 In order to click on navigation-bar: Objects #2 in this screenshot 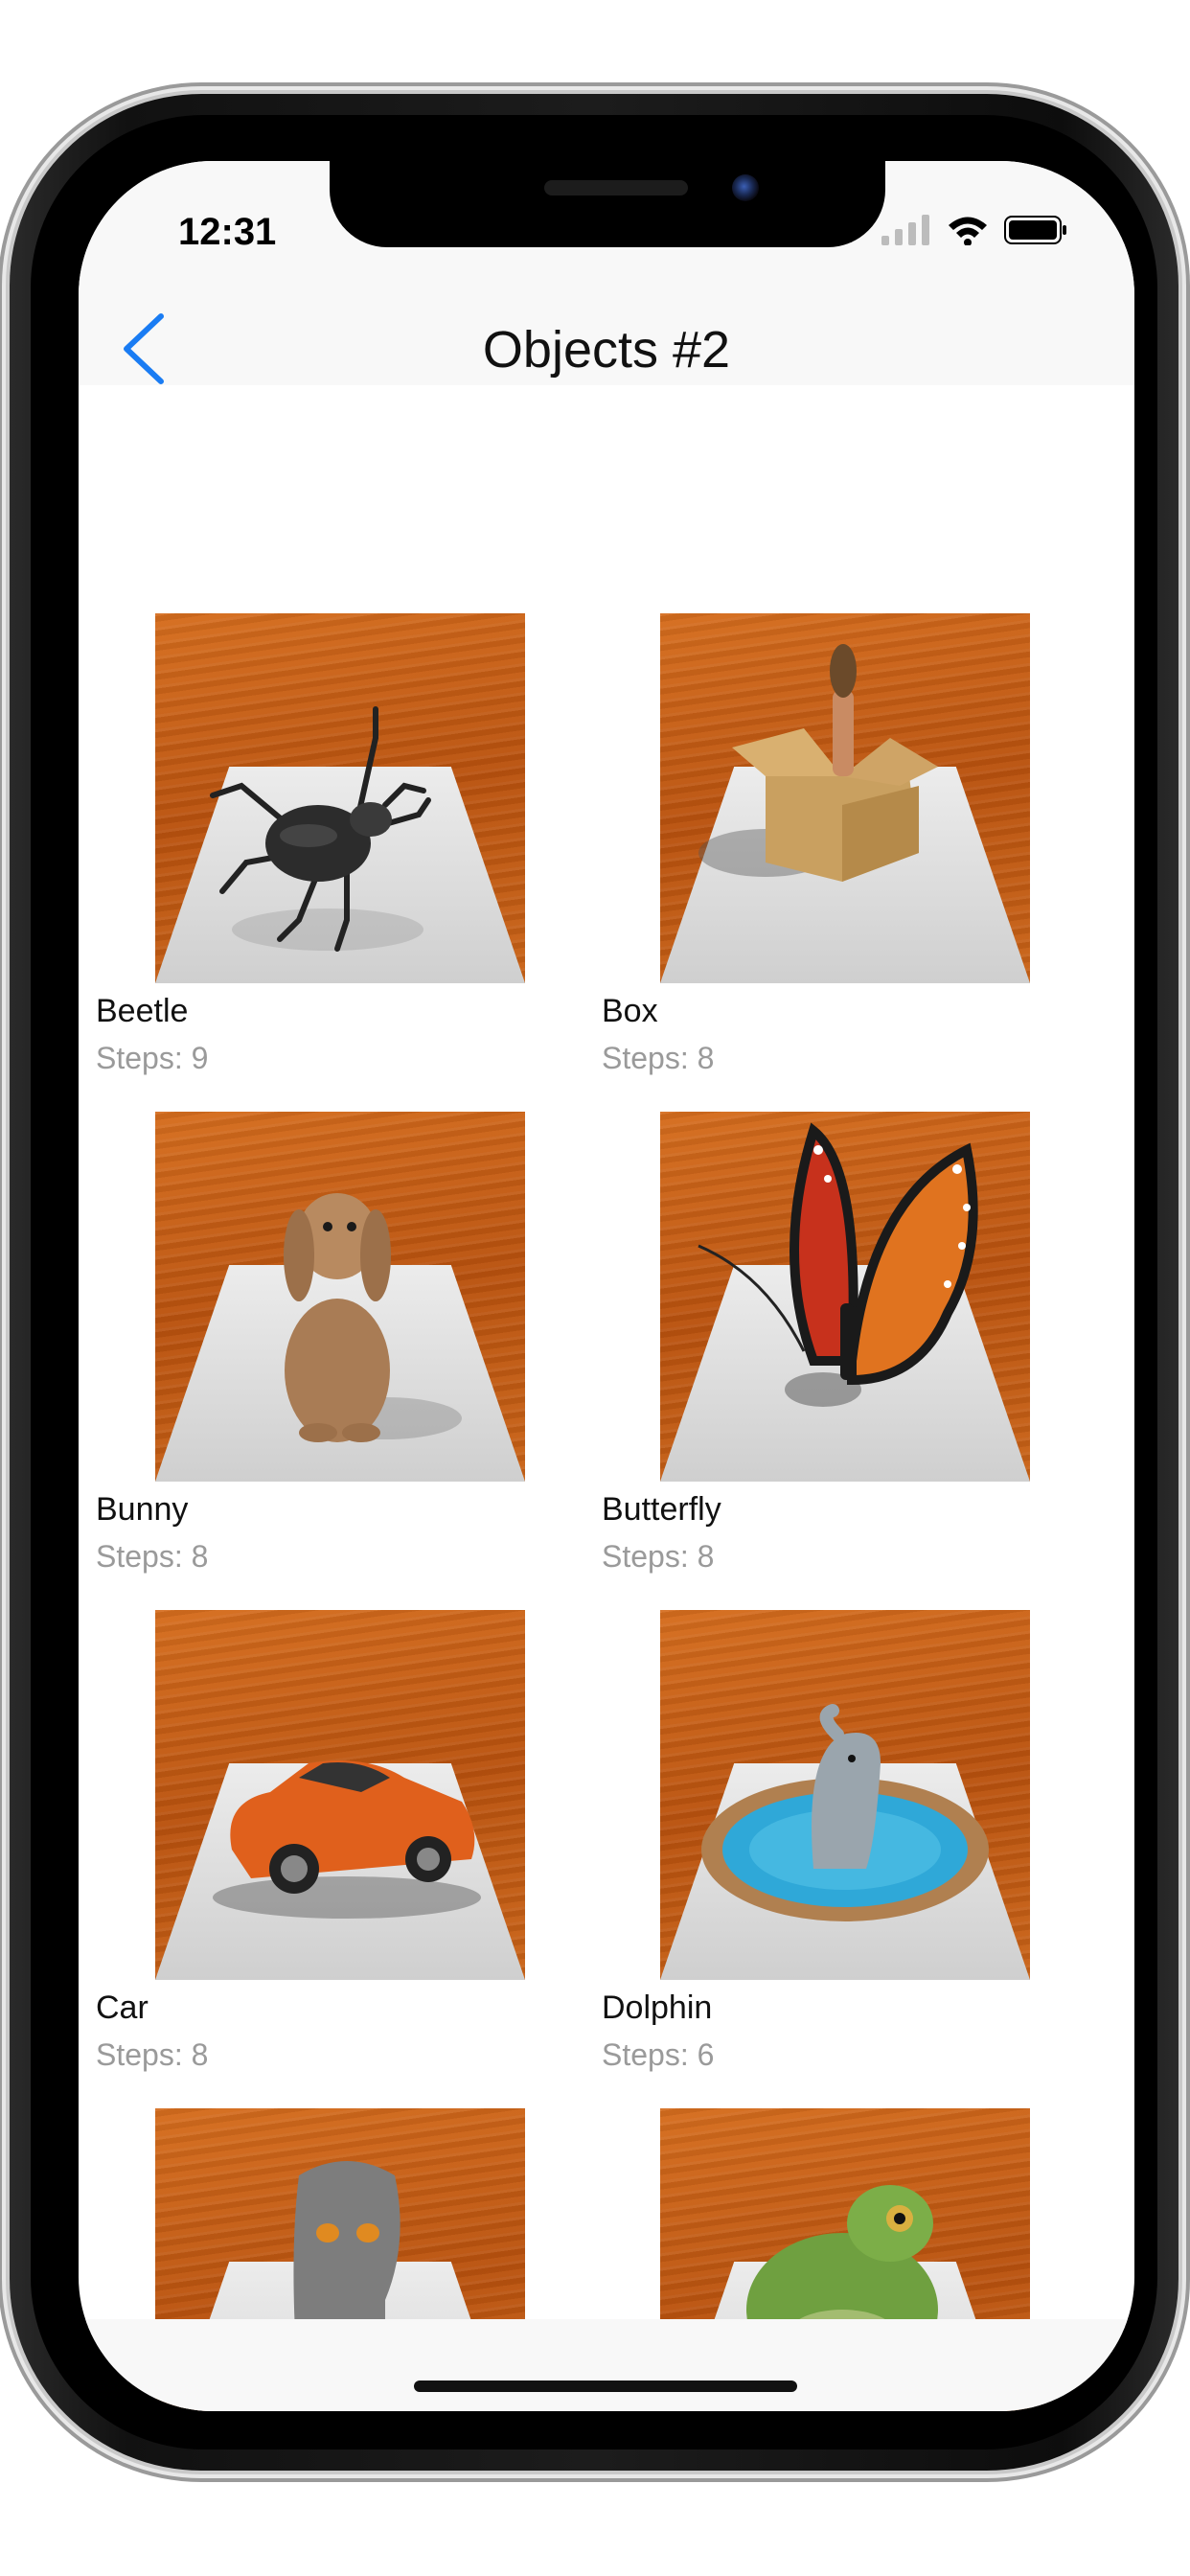, I will do `click(606, 335)`.